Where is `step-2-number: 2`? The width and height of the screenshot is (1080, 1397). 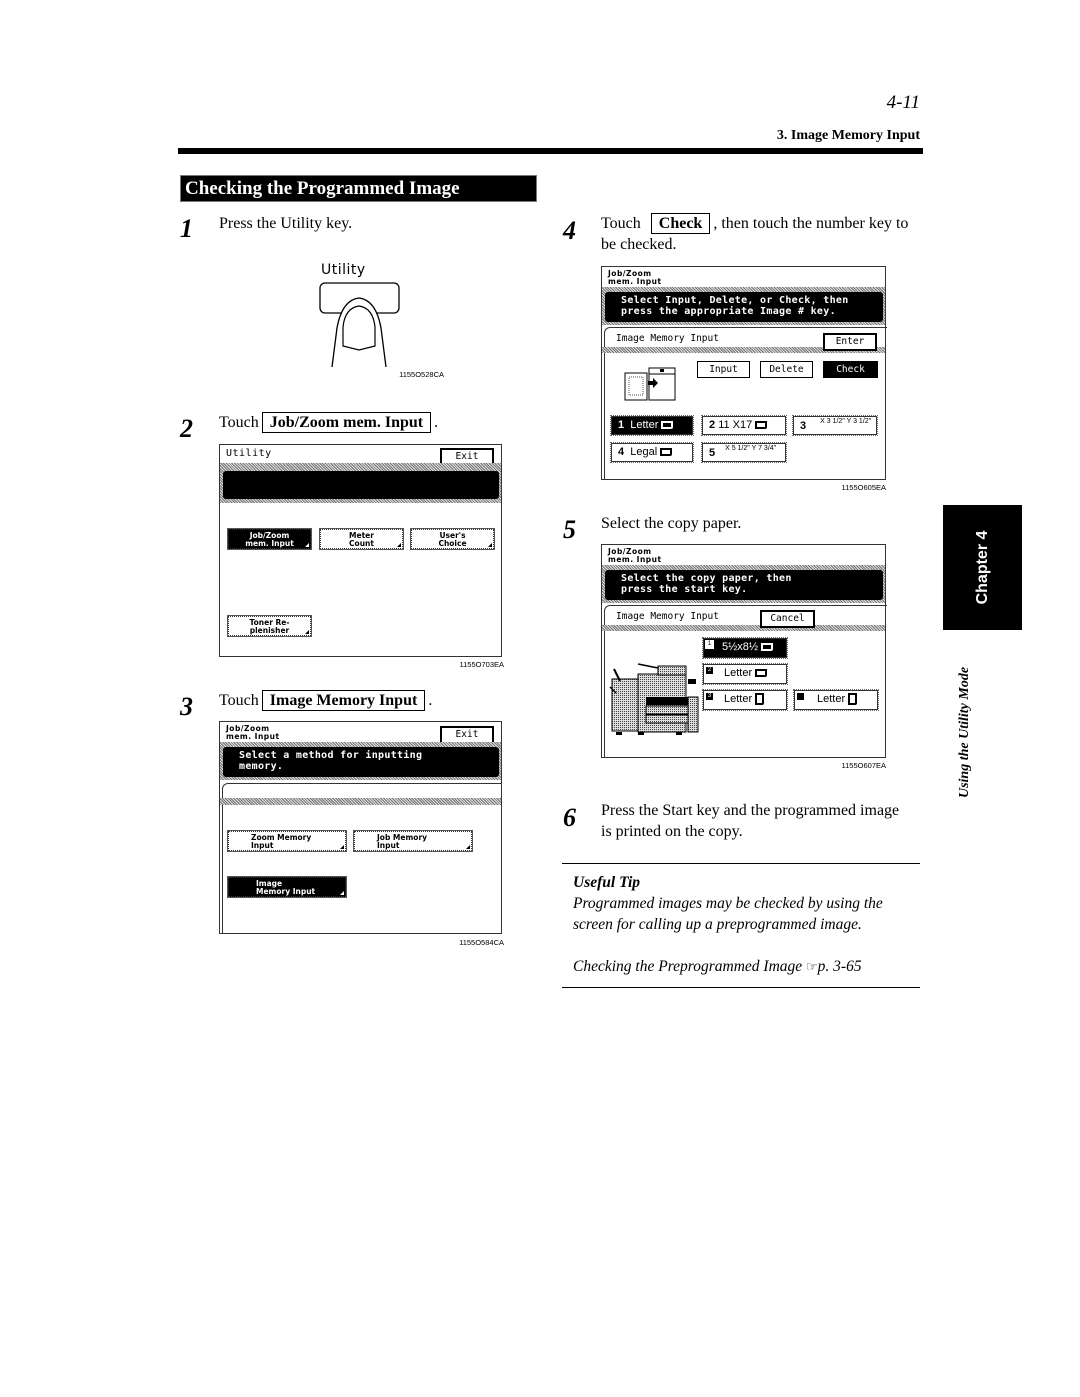 step-2-number: 2 is located at coordinates (186, 428).